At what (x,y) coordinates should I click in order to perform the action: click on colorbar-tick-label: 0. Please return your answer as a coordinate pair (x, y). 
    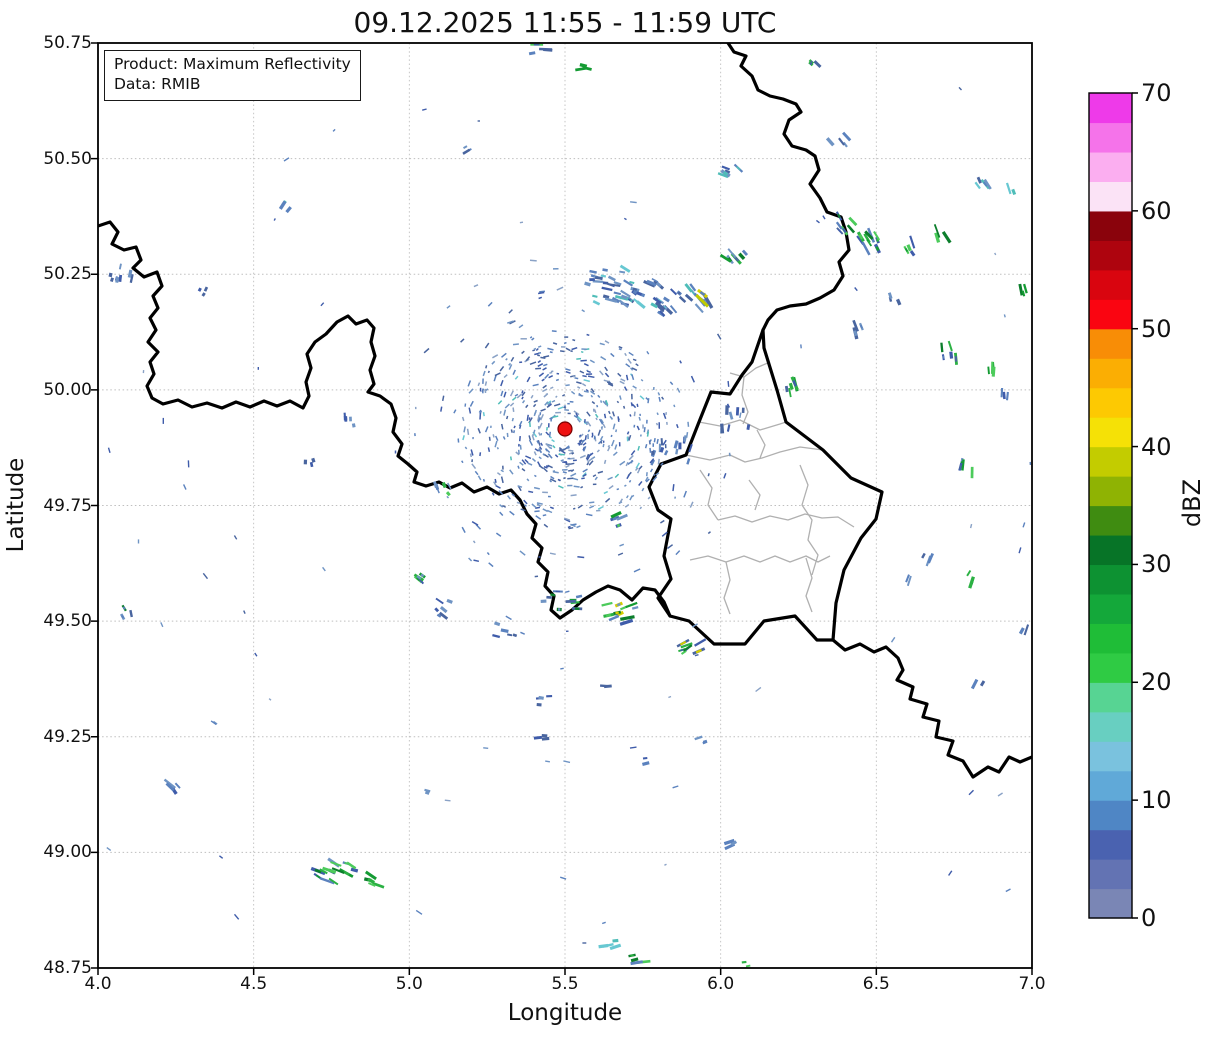
    Looking at the image, I should click on (1149, 918).